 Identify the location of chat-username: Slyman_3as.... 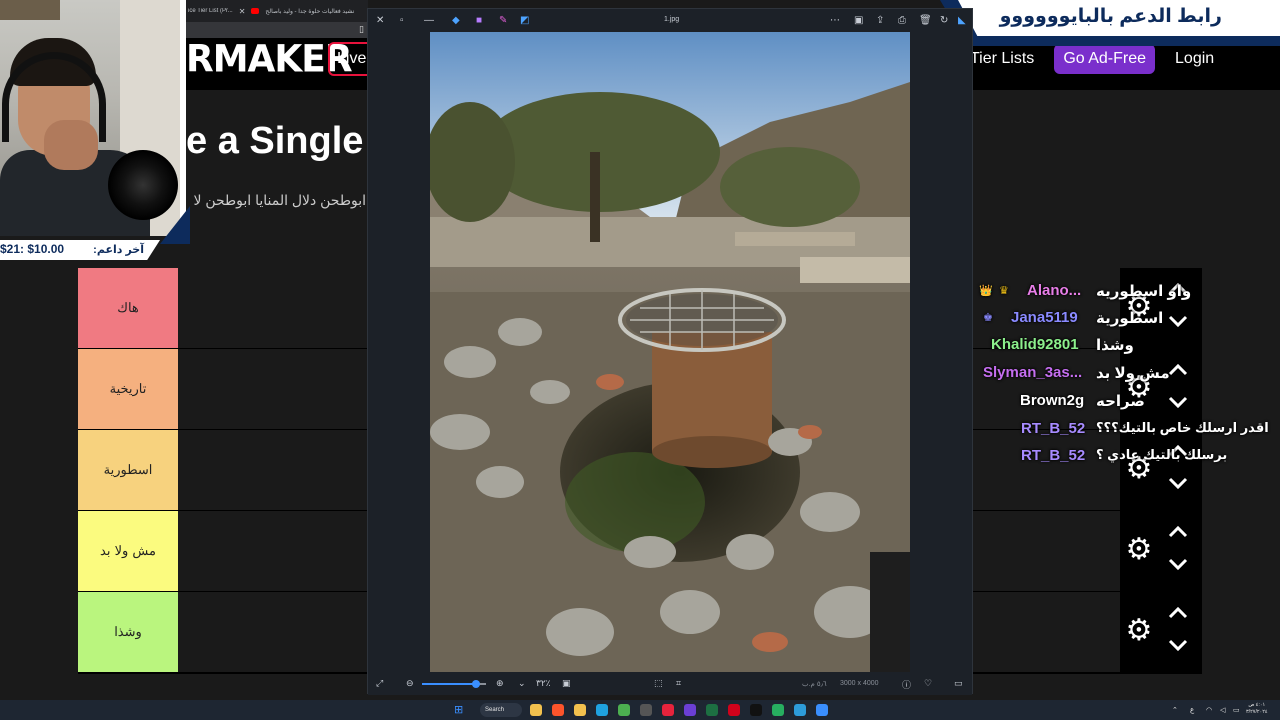
(1032, 372).